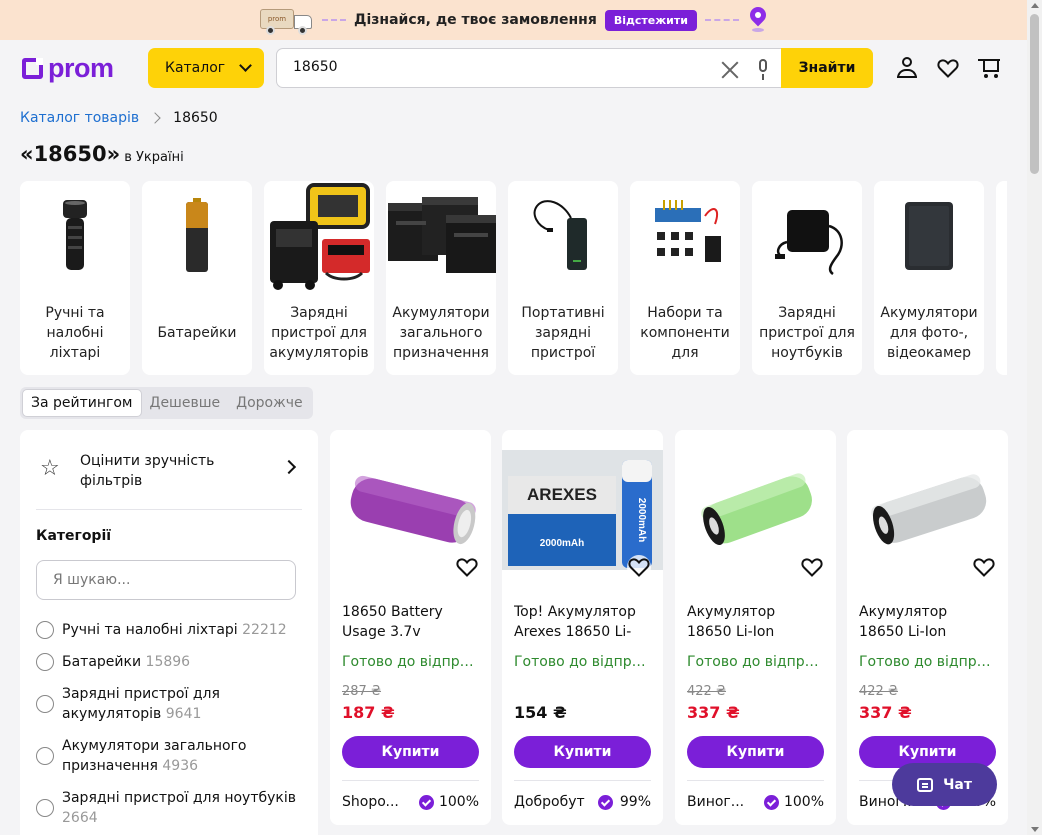 This screenshot has width=1042, height=835. I want to click on chevron-right-icon, so click(155, 118).